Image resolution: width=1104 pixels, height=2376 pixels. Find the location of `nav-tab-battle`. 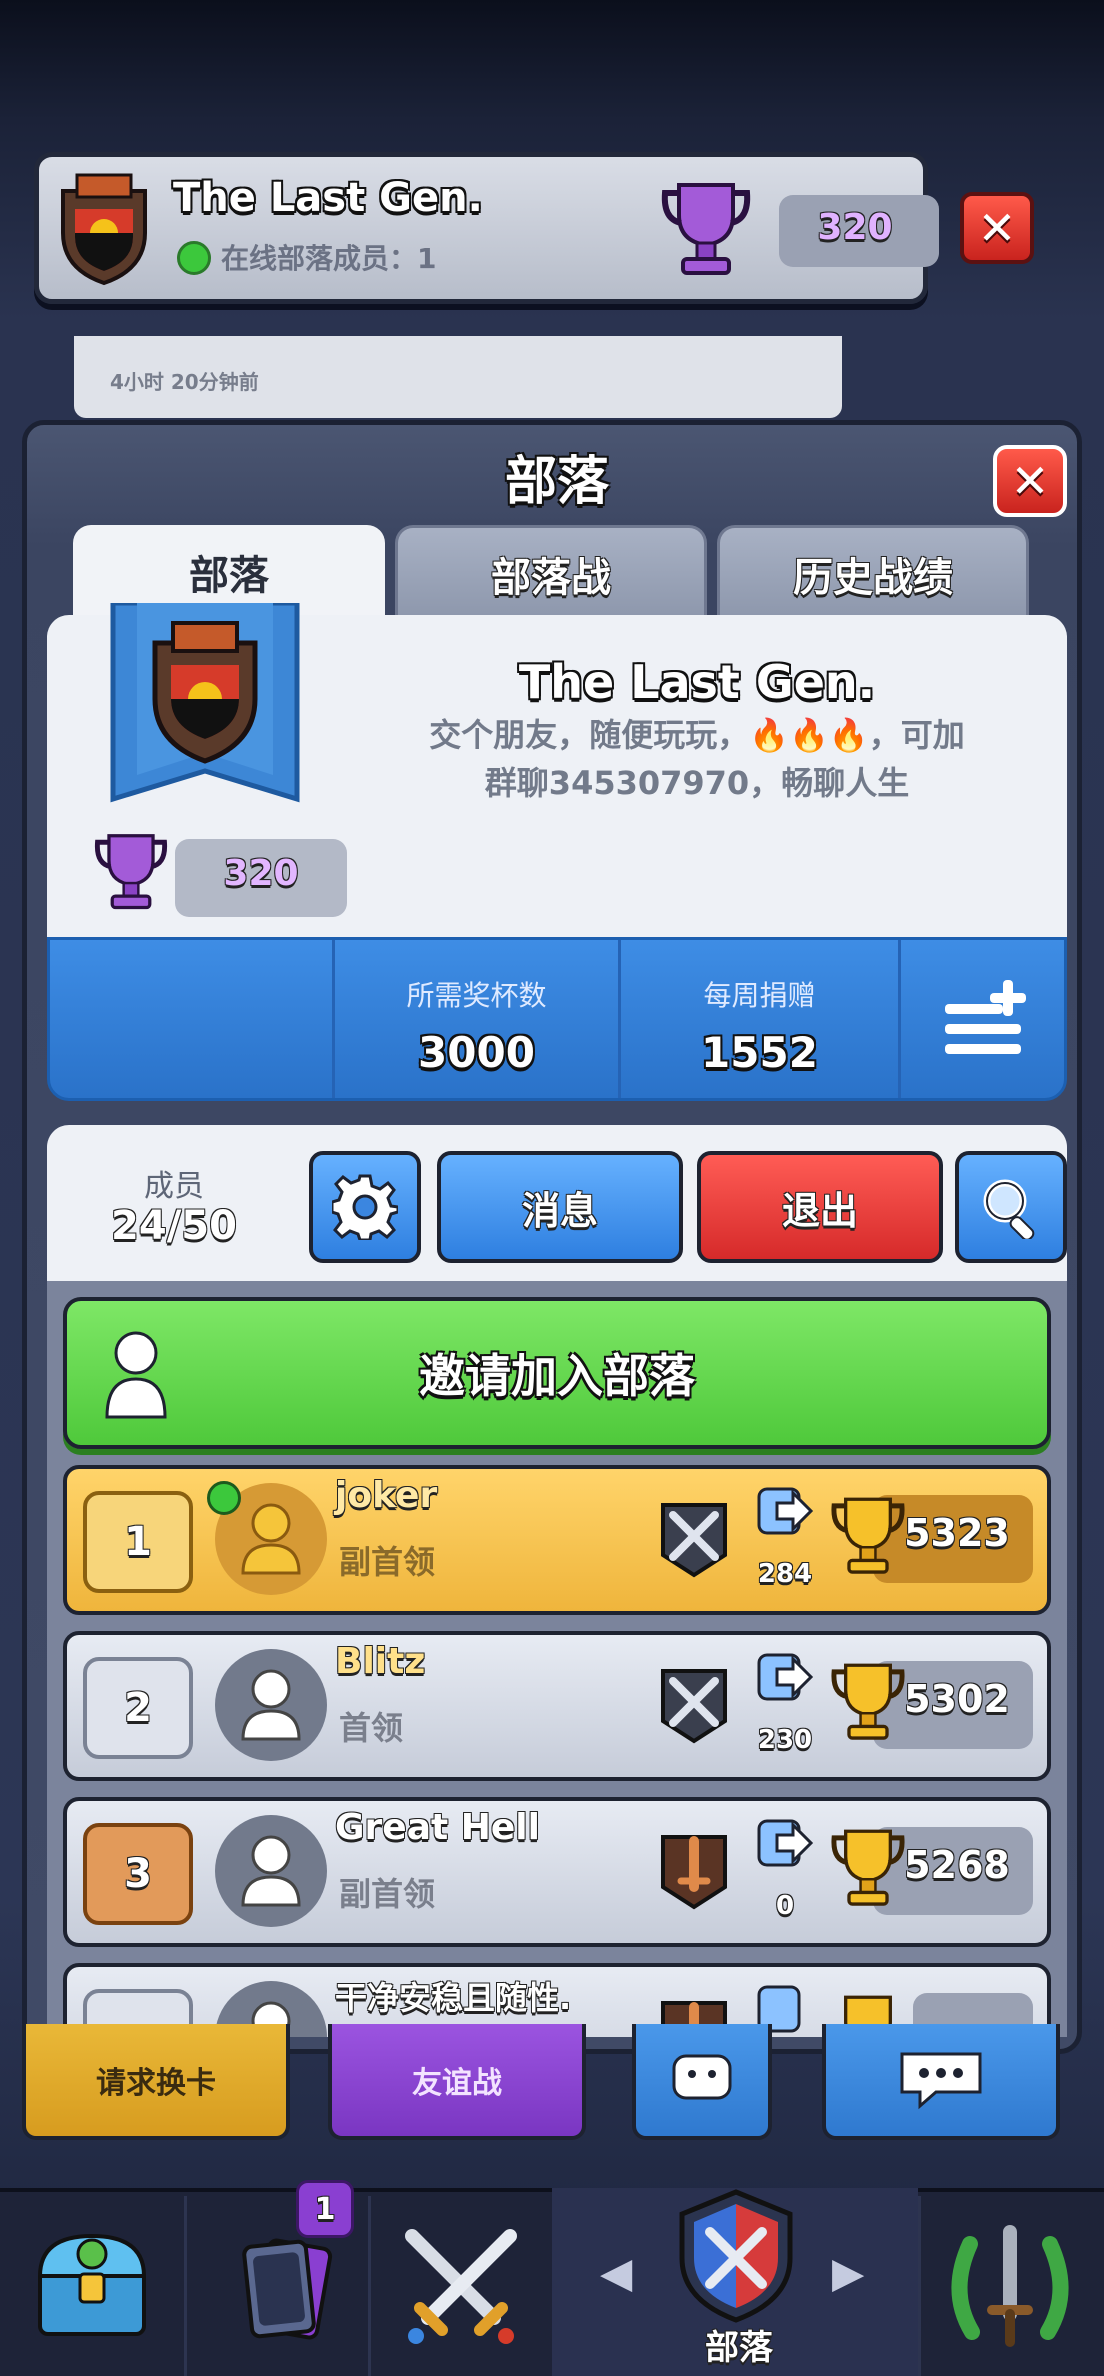

nav-tab-battle is located at coordinates (460, 2286).